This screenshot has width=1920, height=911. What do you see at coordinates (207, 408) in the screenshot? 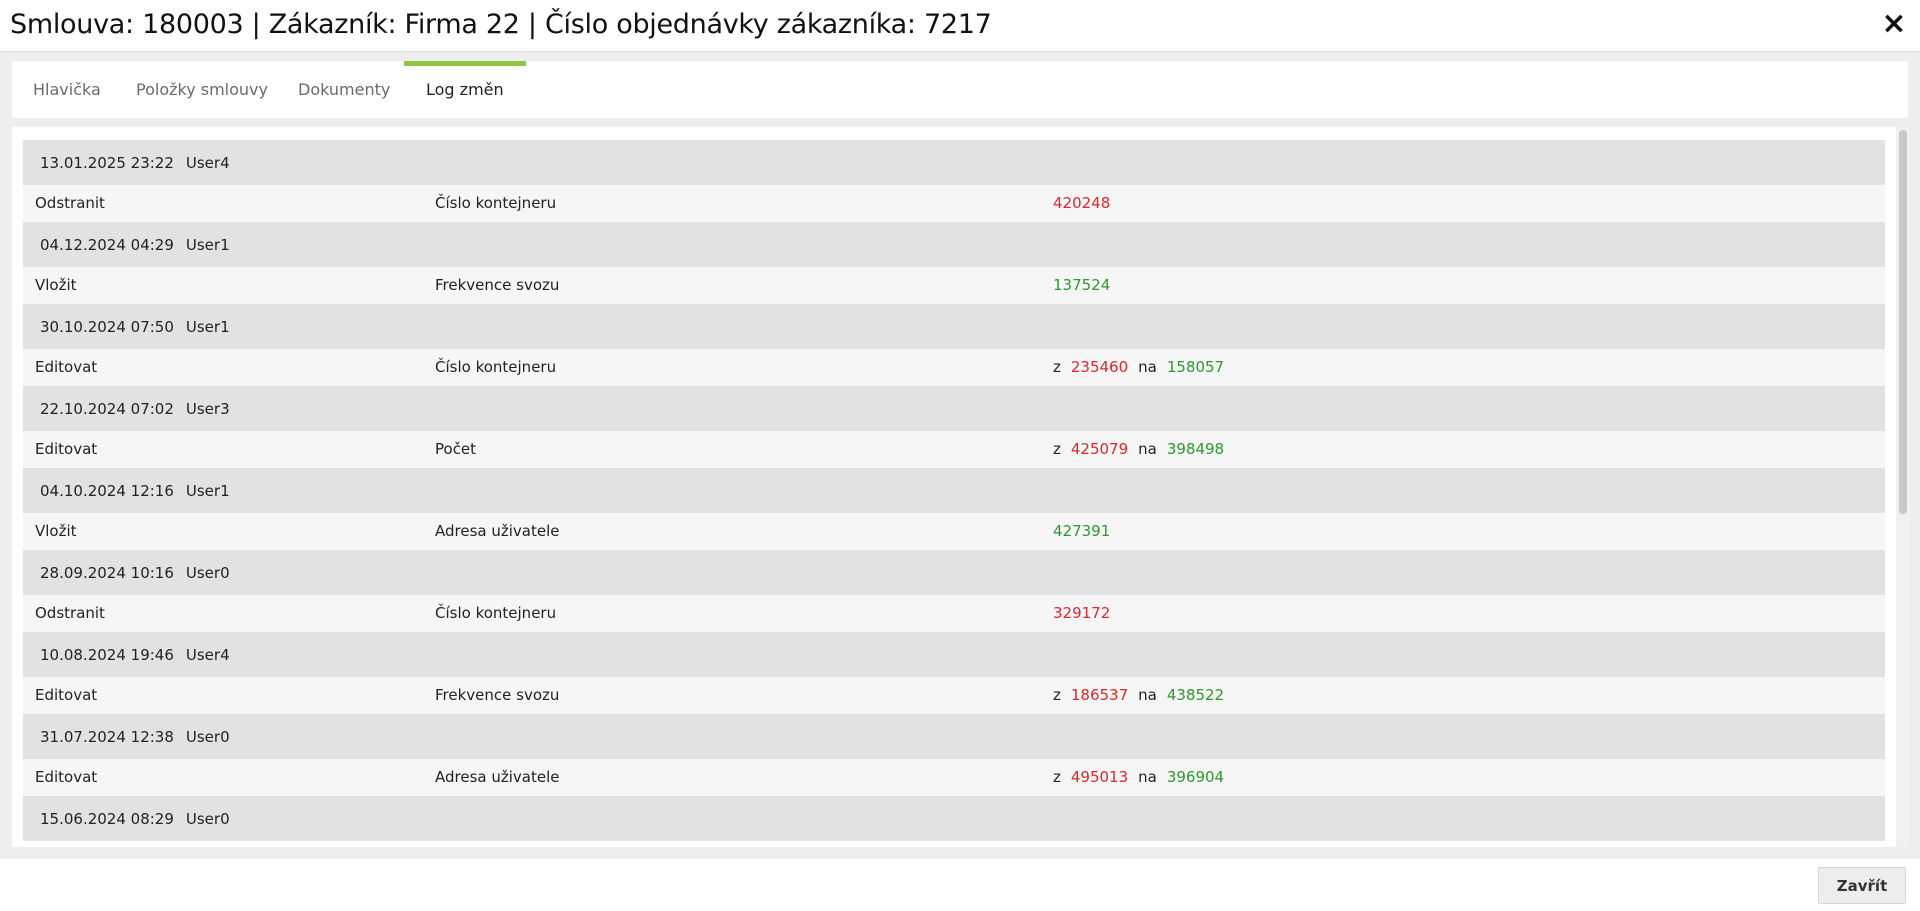
I see `log-entry-user: User3` at bounding box center [207, 408].